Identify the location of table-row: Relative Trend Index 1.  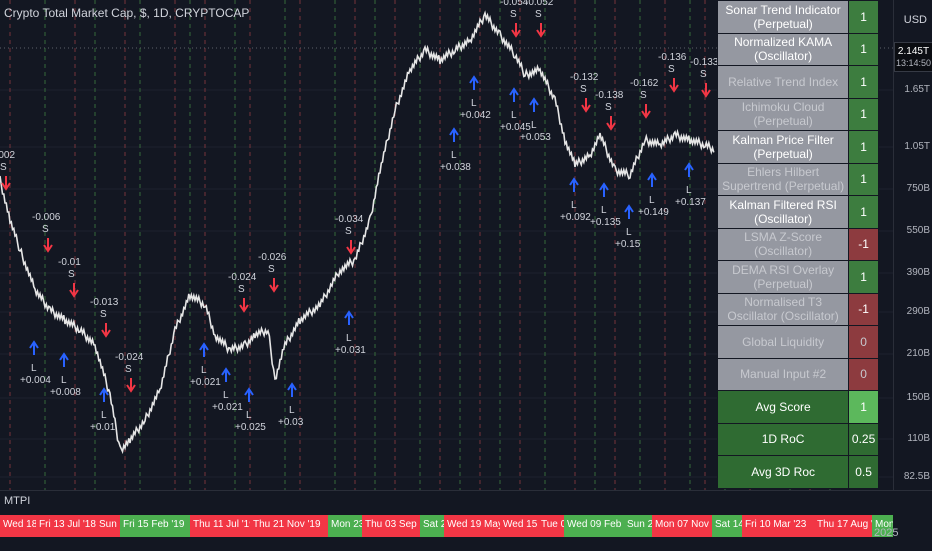
(797, 82).